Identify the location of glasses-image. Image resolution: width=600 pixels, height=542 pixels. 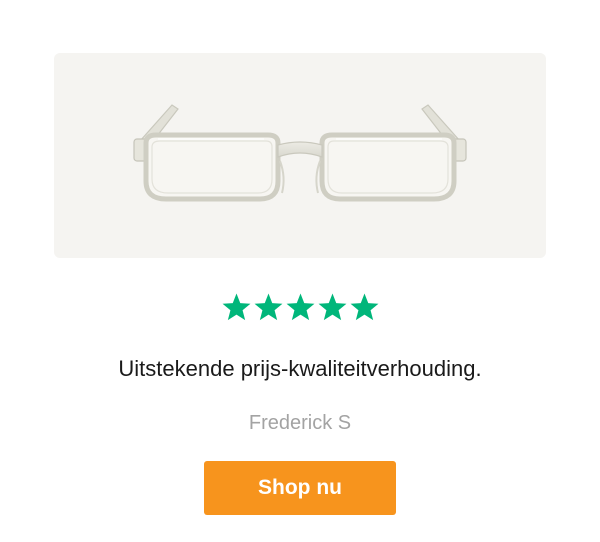
(300, 153).